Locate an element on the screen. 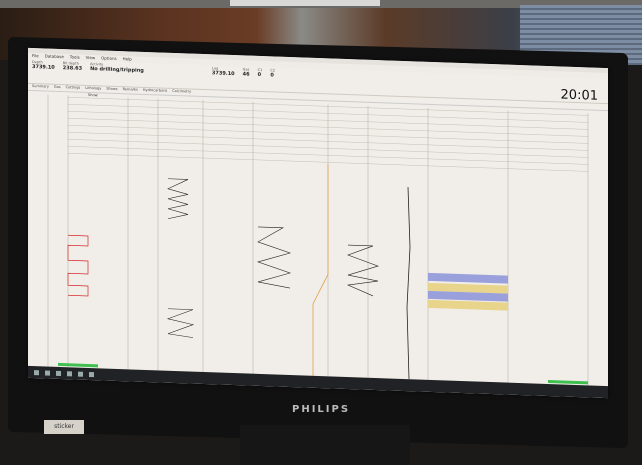 Image resolution: width=642 pixels, height=465 pixels. depth-value: 3739.10 is located at coordinates (43, 67).